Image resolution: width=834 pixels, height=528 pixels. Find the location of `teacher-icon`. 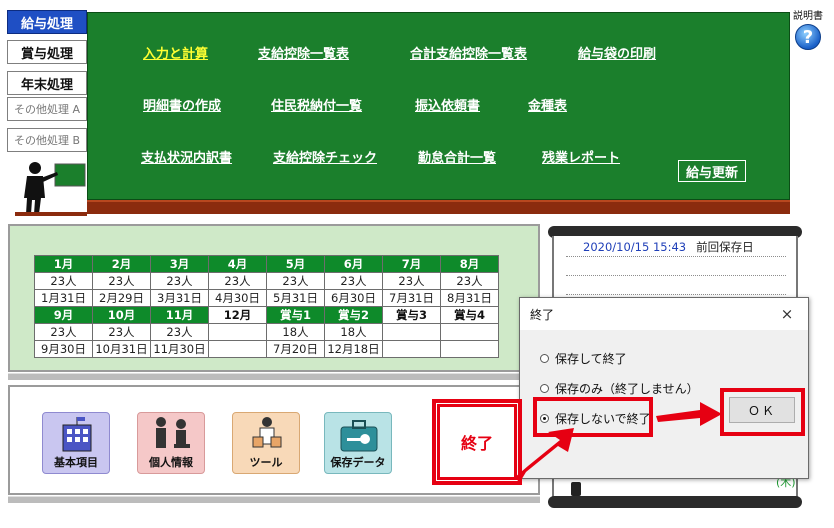

teacher-icon is located at coordinates (51, 189).